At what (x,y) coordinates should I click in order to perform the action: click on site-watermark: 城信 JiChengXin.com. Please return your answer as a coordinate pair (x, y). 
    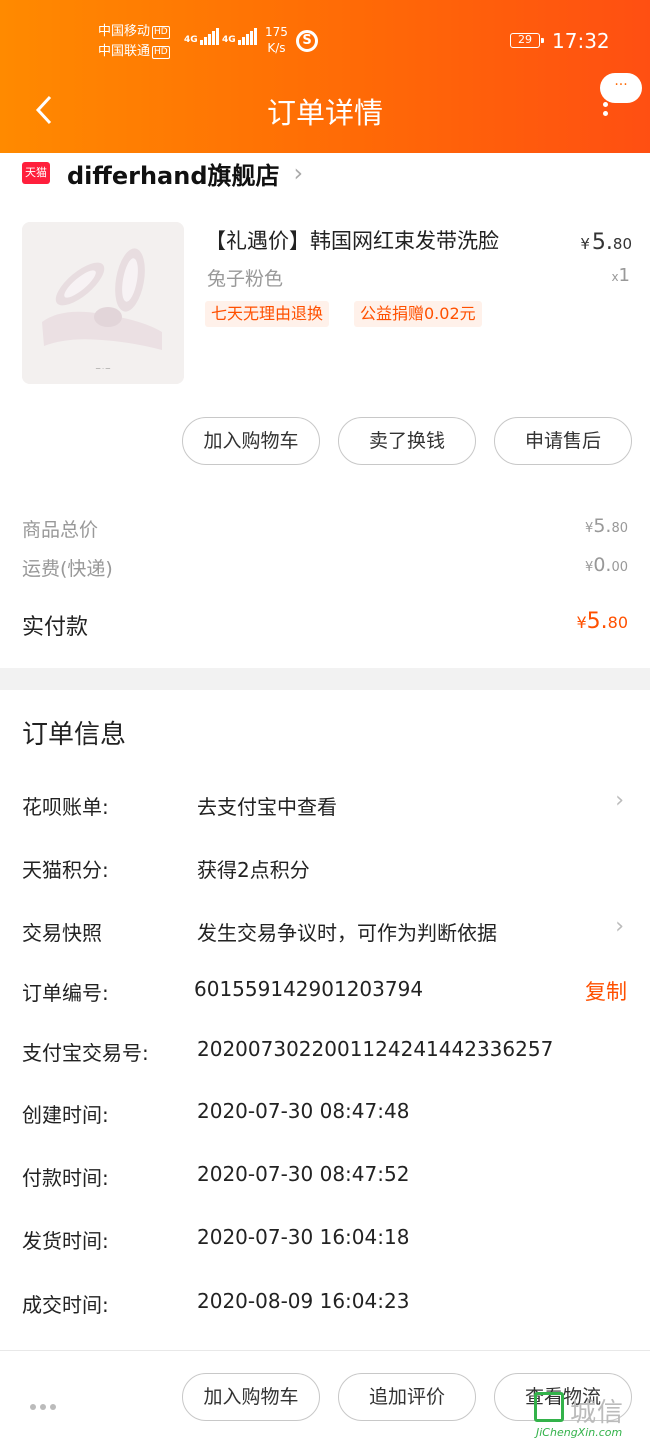
    Looking at the image, I should click on (590, 1414).